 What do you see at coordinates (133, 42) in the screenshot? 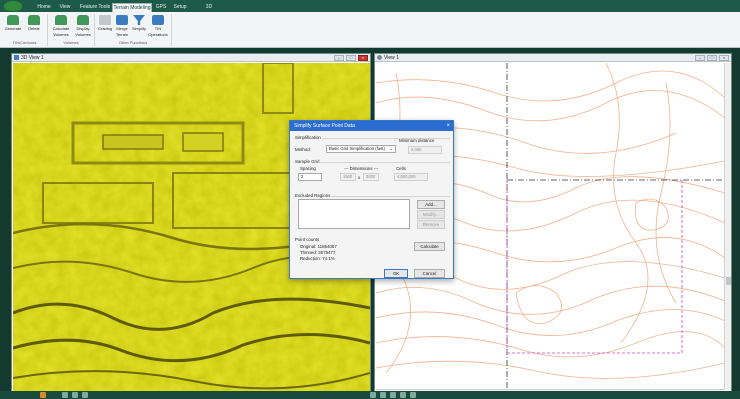
I see `group-label-other-functions: Other Functions` at bounding box center [133, 42].